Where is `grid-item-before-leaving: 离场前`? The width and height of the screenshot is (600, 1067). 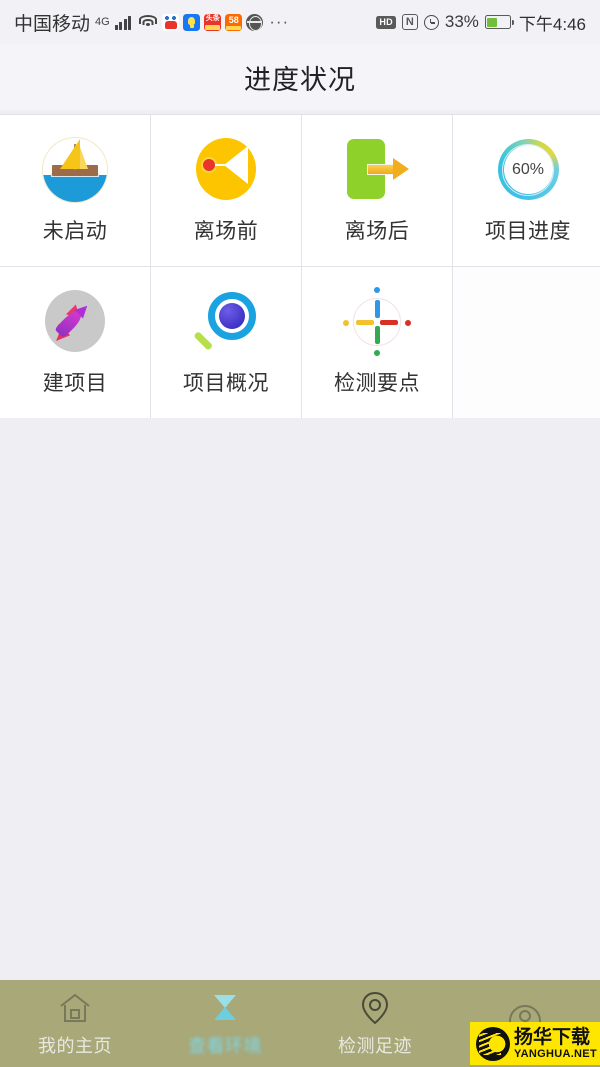
grid-item-before-leaving: 离场前 is located at coordinates (226, 190).